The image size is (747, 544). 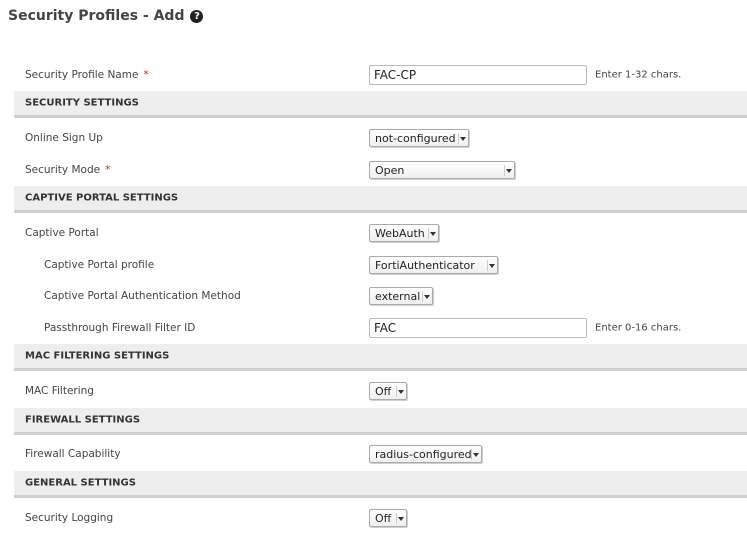 I want to click on security-logging-value: Off, so click(x=383, y=518).